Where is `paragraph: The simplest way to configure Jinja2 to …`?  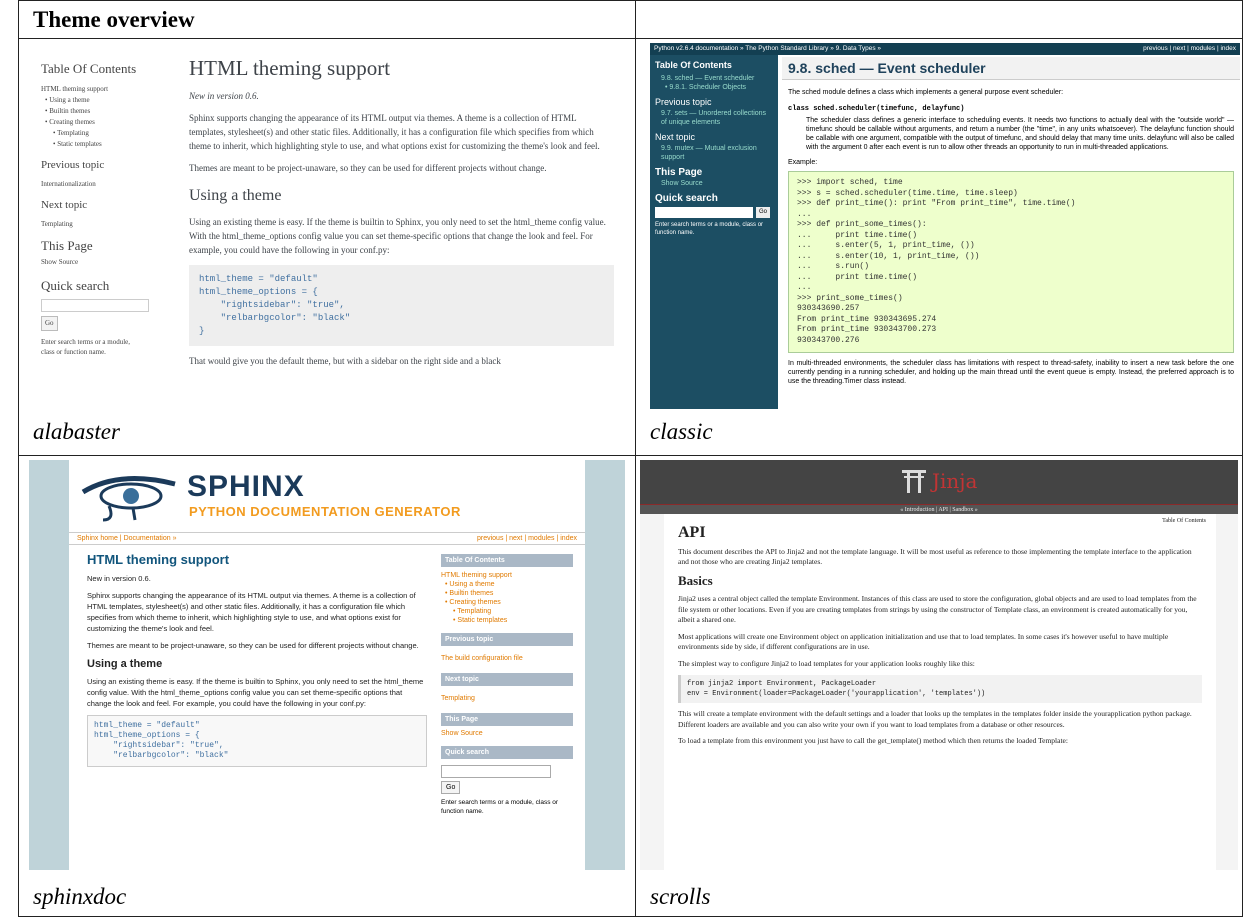
paragraph: The simplest way to configure Jinja2 to … is located at coordinates (826, 663).